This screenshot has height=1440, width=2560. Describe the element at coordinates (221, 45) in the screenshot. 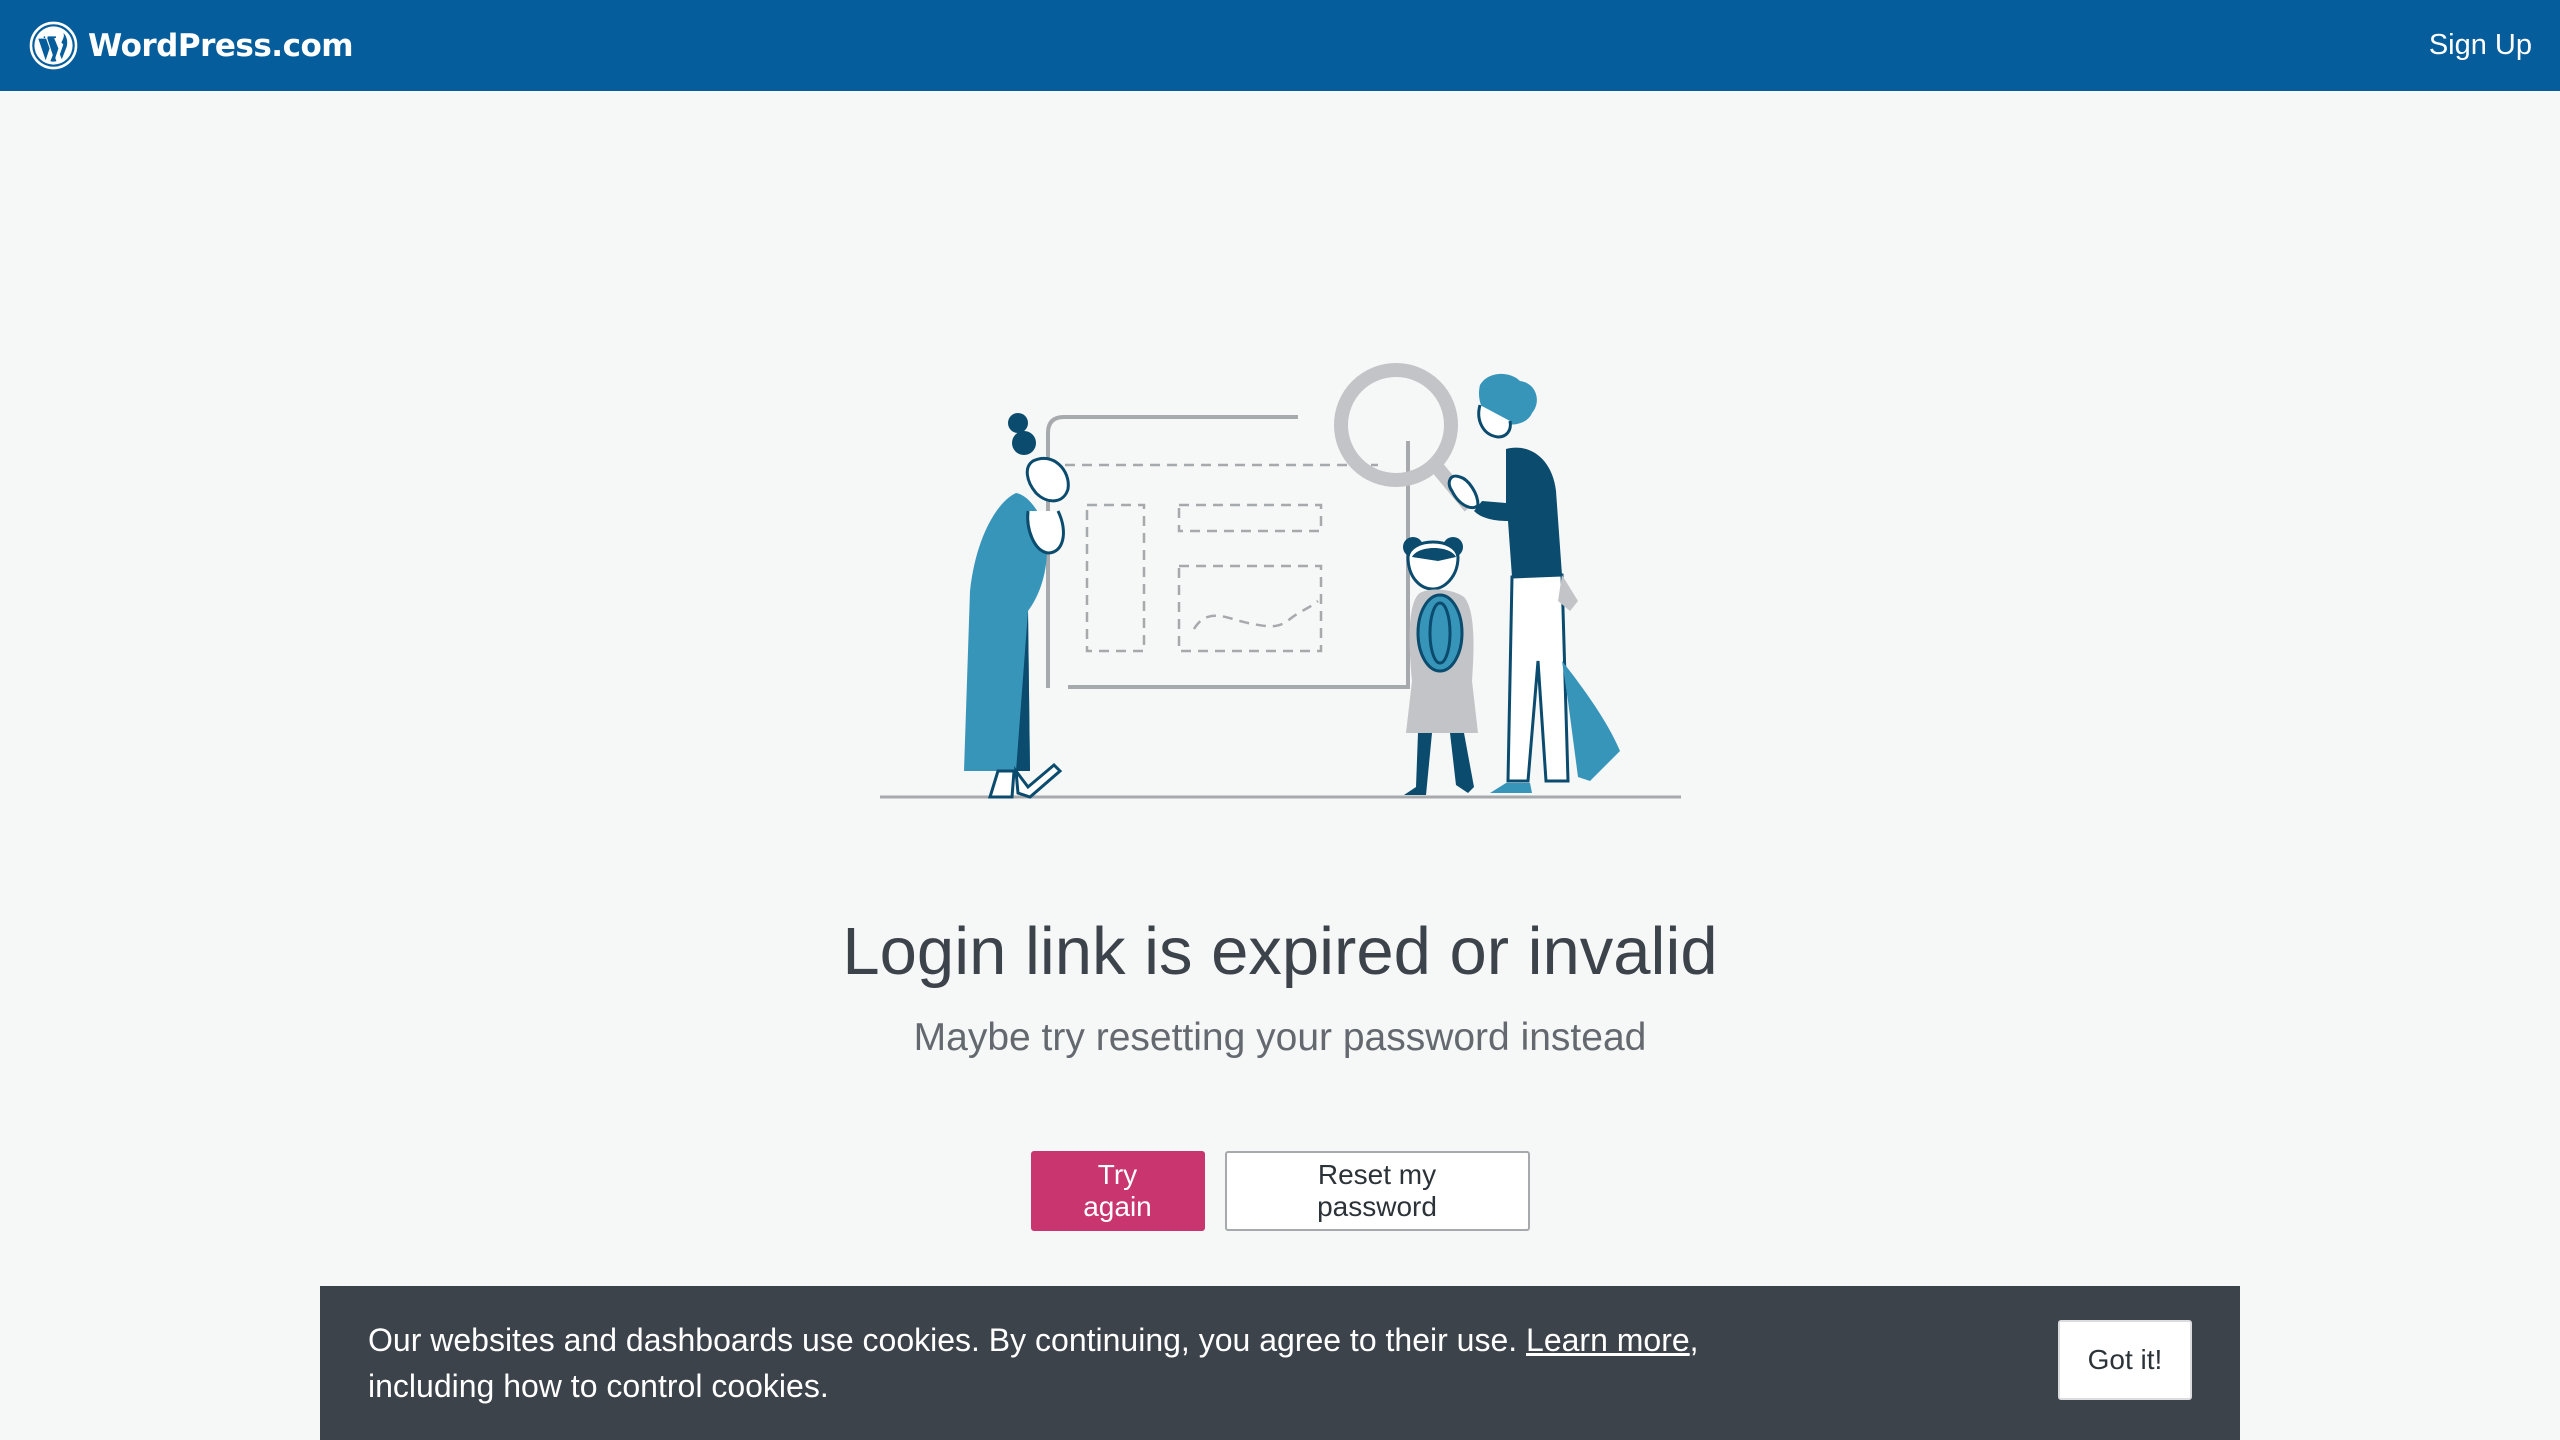

I see `brand-name: WordPress.com` at that location.